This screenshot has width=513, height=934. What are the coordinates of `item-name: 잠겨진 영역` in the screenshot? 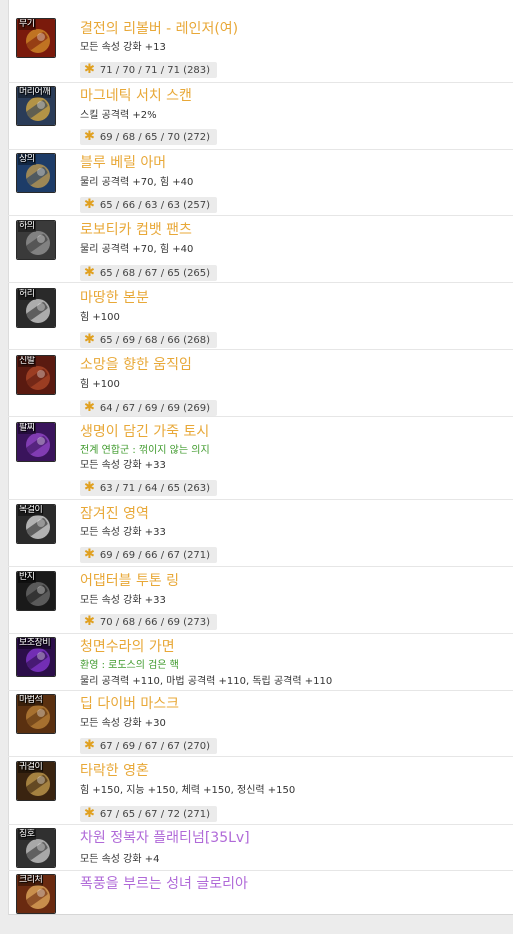 It's located at (114, 514).